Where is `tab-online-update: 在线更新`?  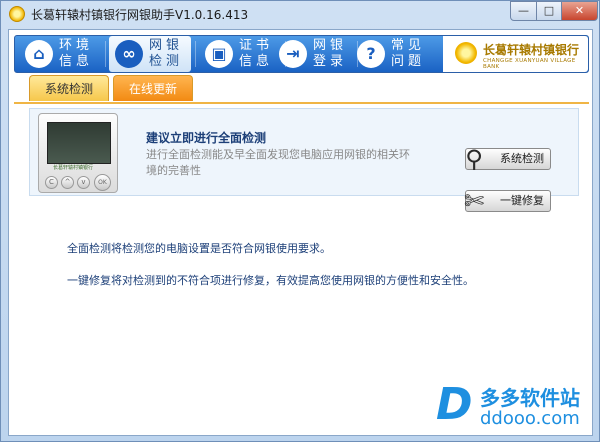
tab-online-update: 在线更新 is located at coordinates (153, 88).